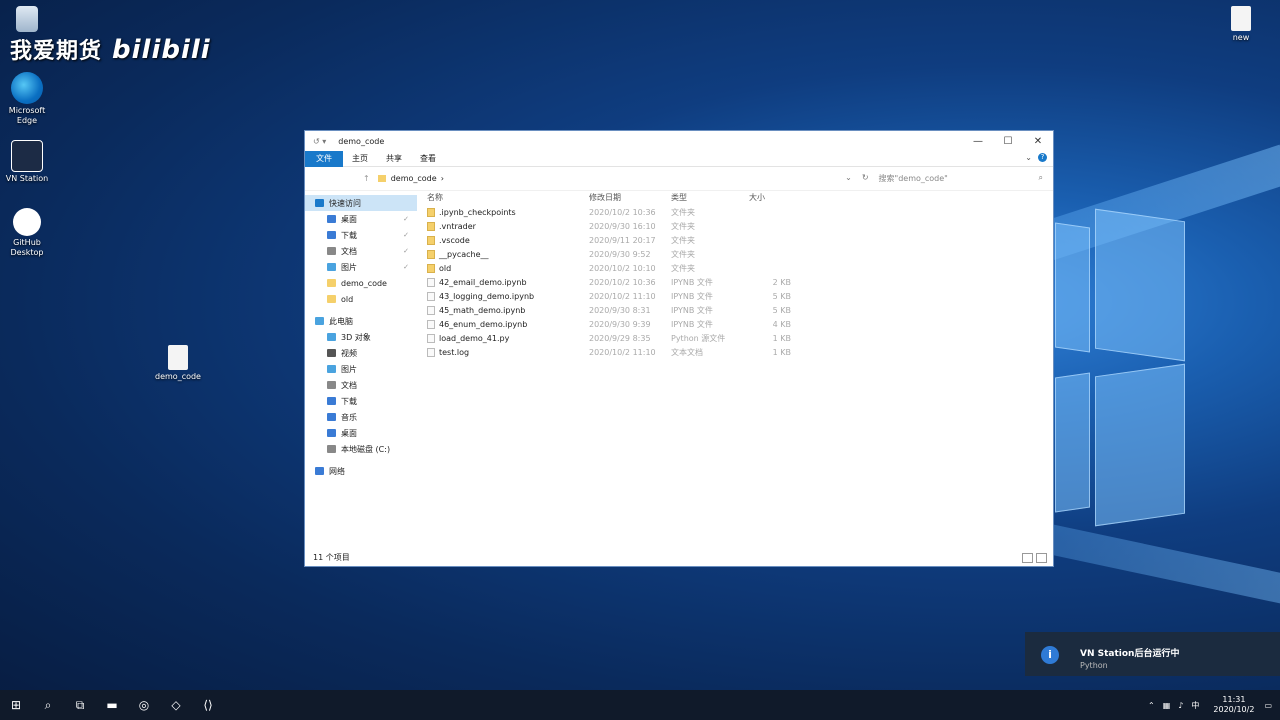 The image size is (1280, 720). I want to click on explorer-taskbar-icon: ▬, so click(112, 705).